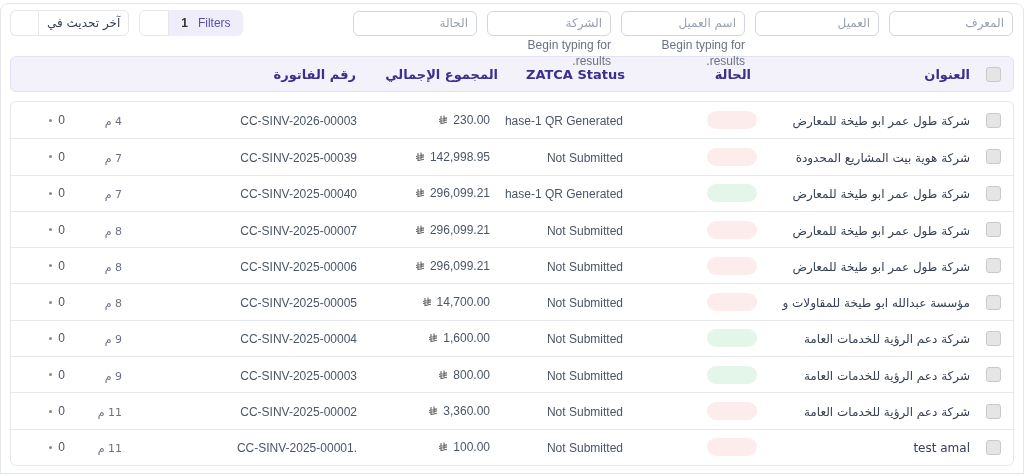 The height and width of the screenshot is (474, 1024). Describe the element at coordinates (951, 23) in the screenshot. I see `input-field: المعرف` at that location.